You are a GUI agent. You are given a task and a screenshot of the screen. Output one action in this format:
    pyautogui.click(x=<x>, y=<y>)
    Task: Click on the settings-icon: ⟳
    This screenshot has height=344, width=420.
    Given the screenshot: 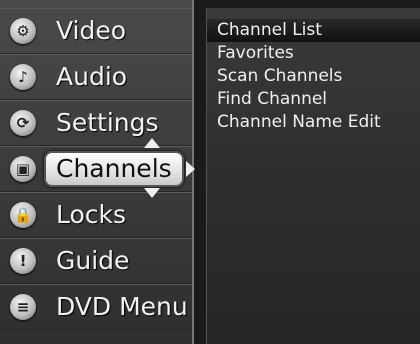 What is the action you would take?
    pyautogui.click(x=23, y=122)
    